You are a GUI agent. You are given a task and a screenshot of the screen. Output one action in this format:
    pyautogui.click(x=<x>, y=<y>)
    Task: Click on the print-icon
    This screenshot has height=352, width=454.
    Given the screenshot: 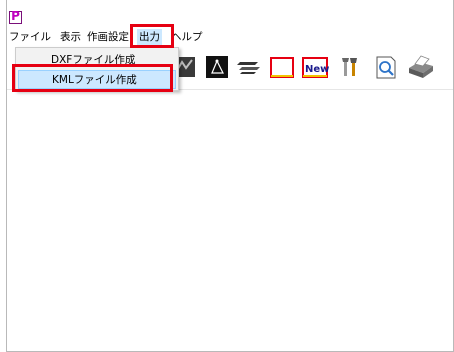 What is the action you would take?
    pyautogui.click(x=421, y=66)
    